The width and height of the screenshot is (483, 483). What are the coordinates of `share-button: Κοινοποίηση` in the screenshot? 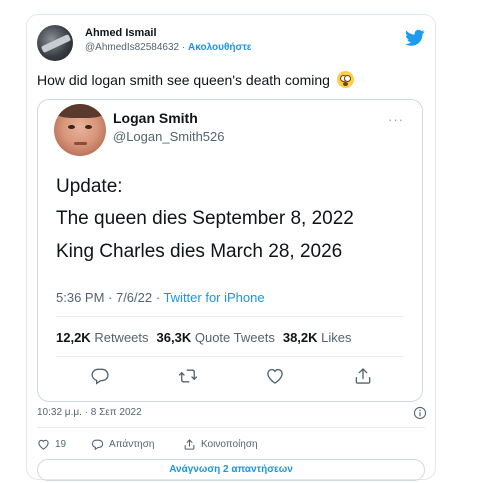 It's located at (220, 444).